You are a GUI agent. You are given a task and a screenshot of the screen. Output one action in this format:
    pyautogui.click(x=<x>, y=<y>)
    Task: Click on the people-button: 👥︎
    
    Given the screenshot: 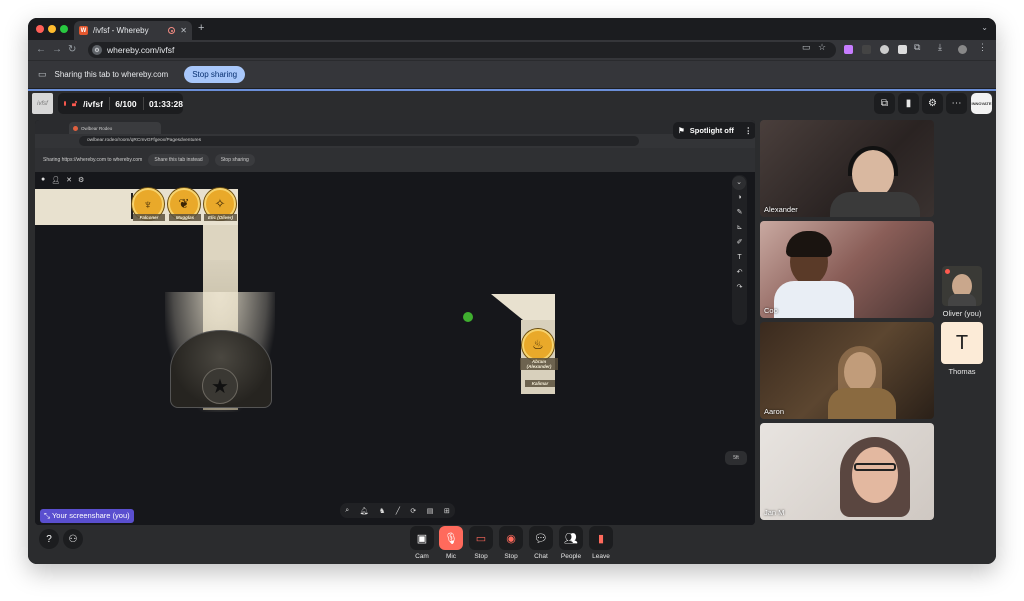 What is the action you would take?
    pyautogui.click(x=571, y=538)
    